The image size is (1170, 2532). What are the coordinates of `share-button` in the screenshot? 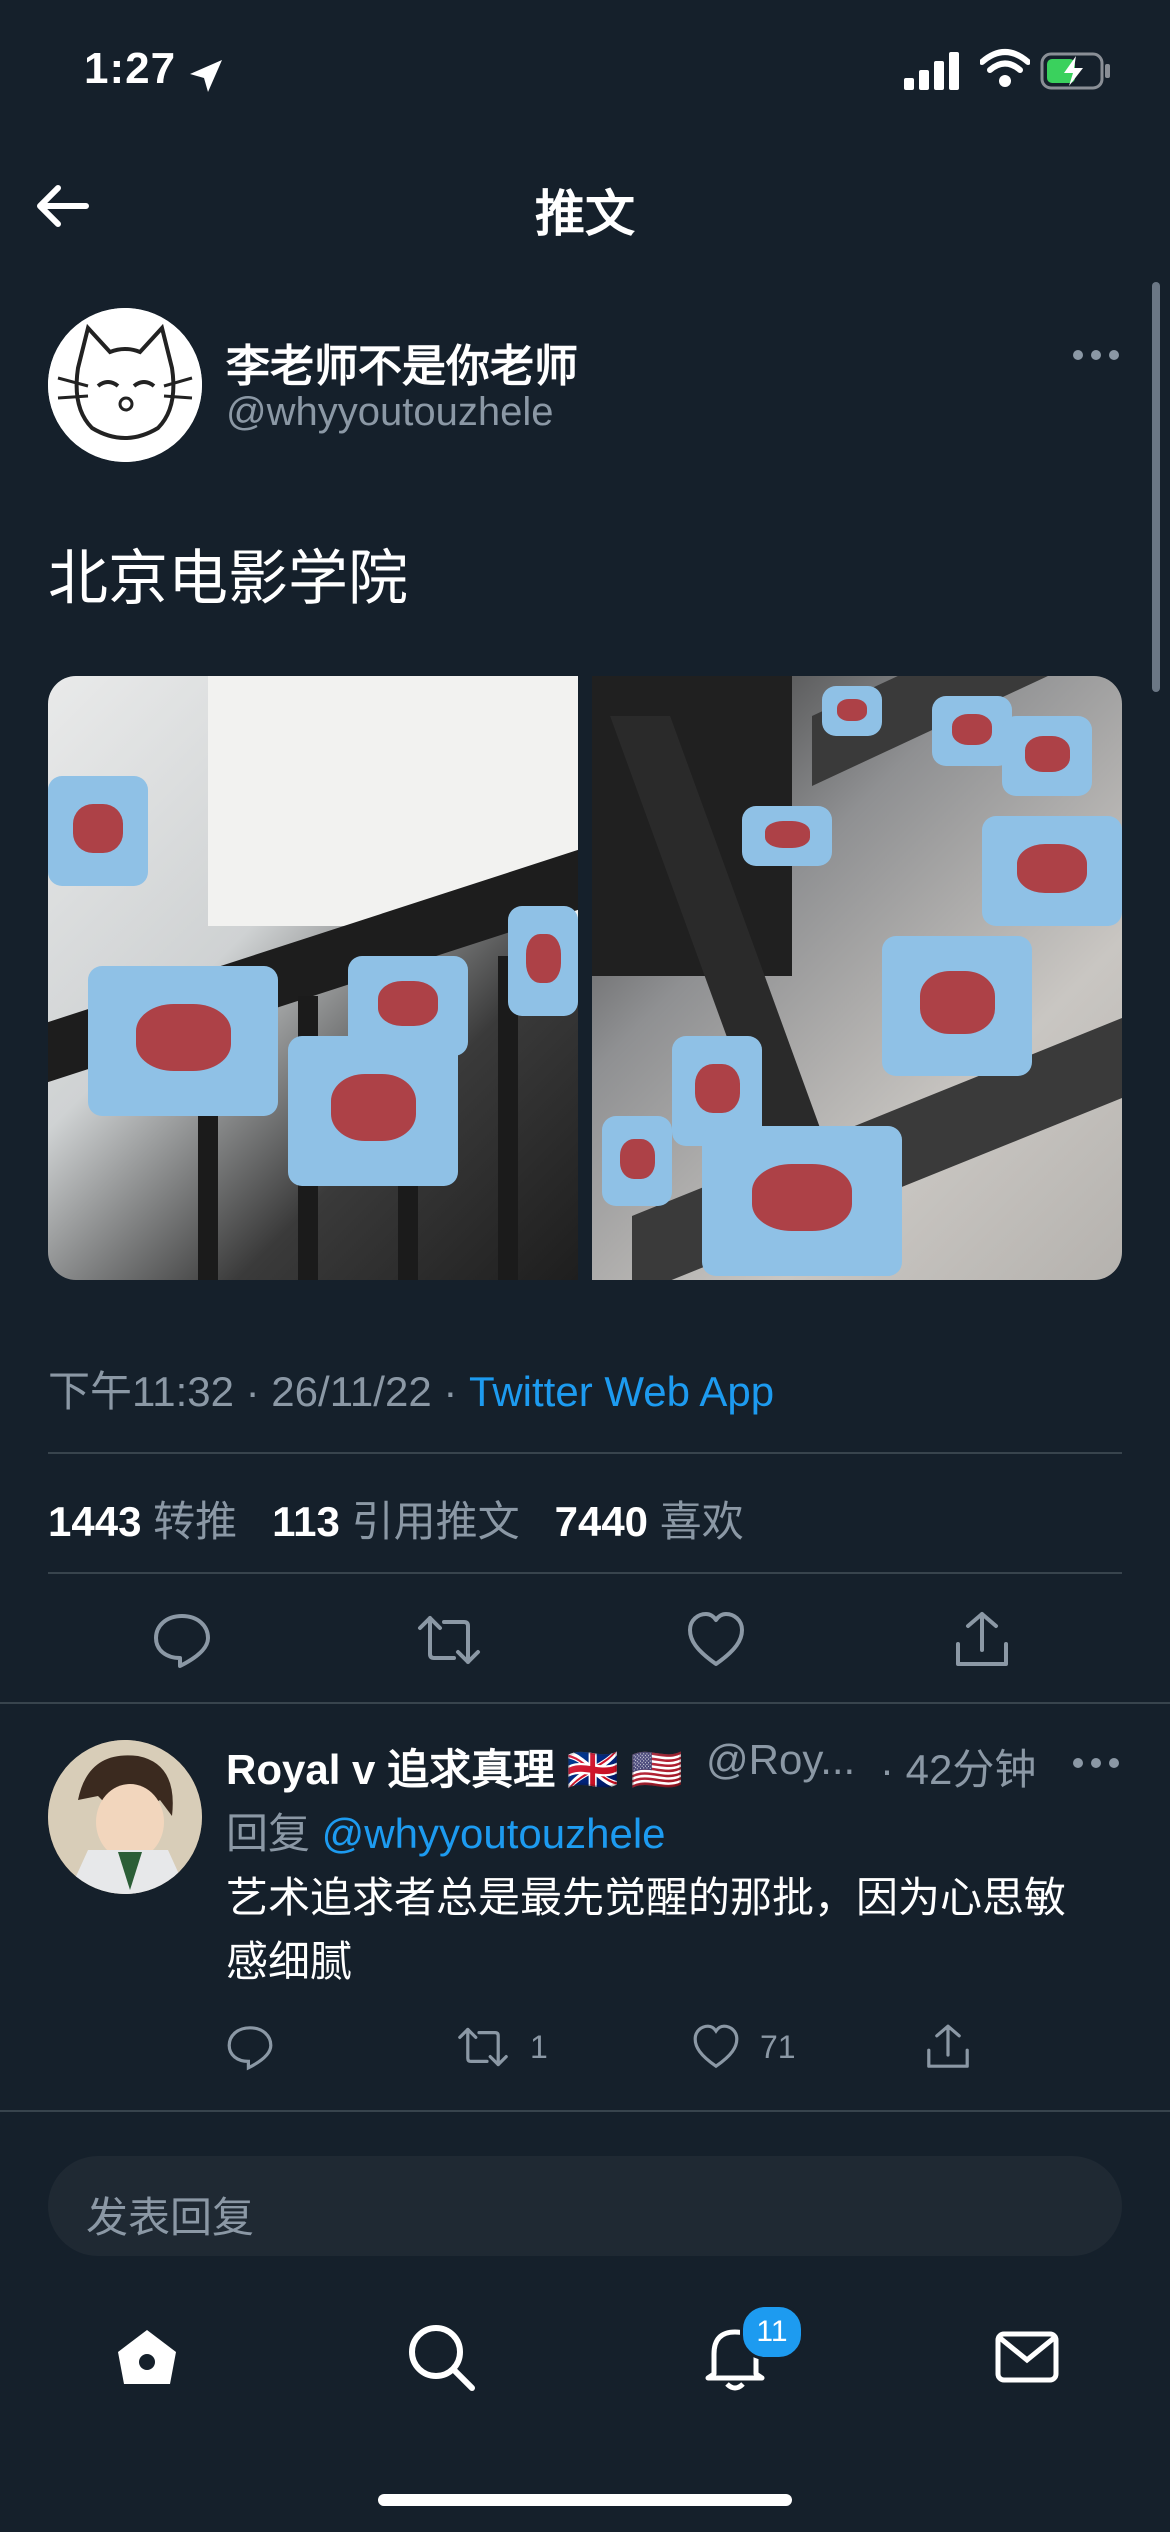 It's located at (982, 1640).